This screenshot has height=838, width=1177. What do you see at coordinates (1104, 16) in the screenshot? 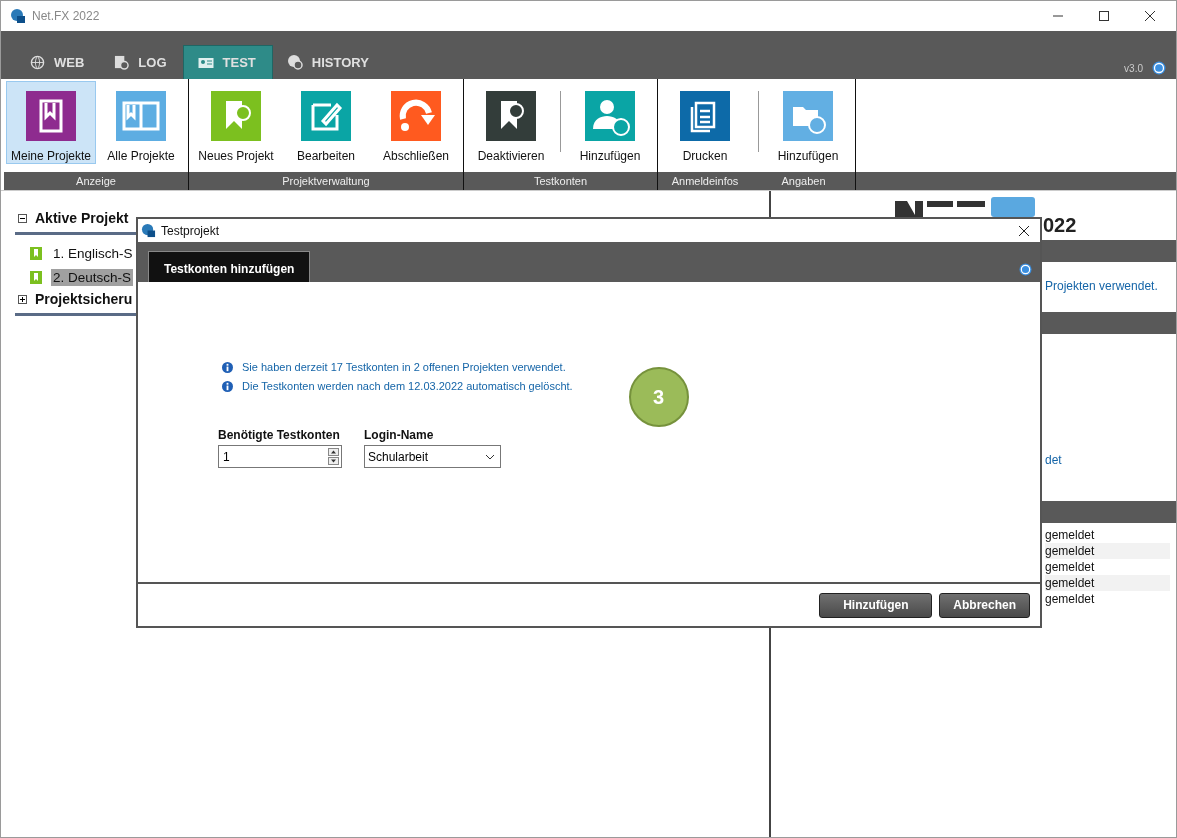
I see `maximize-icon` at bounding box center [1104, 16].